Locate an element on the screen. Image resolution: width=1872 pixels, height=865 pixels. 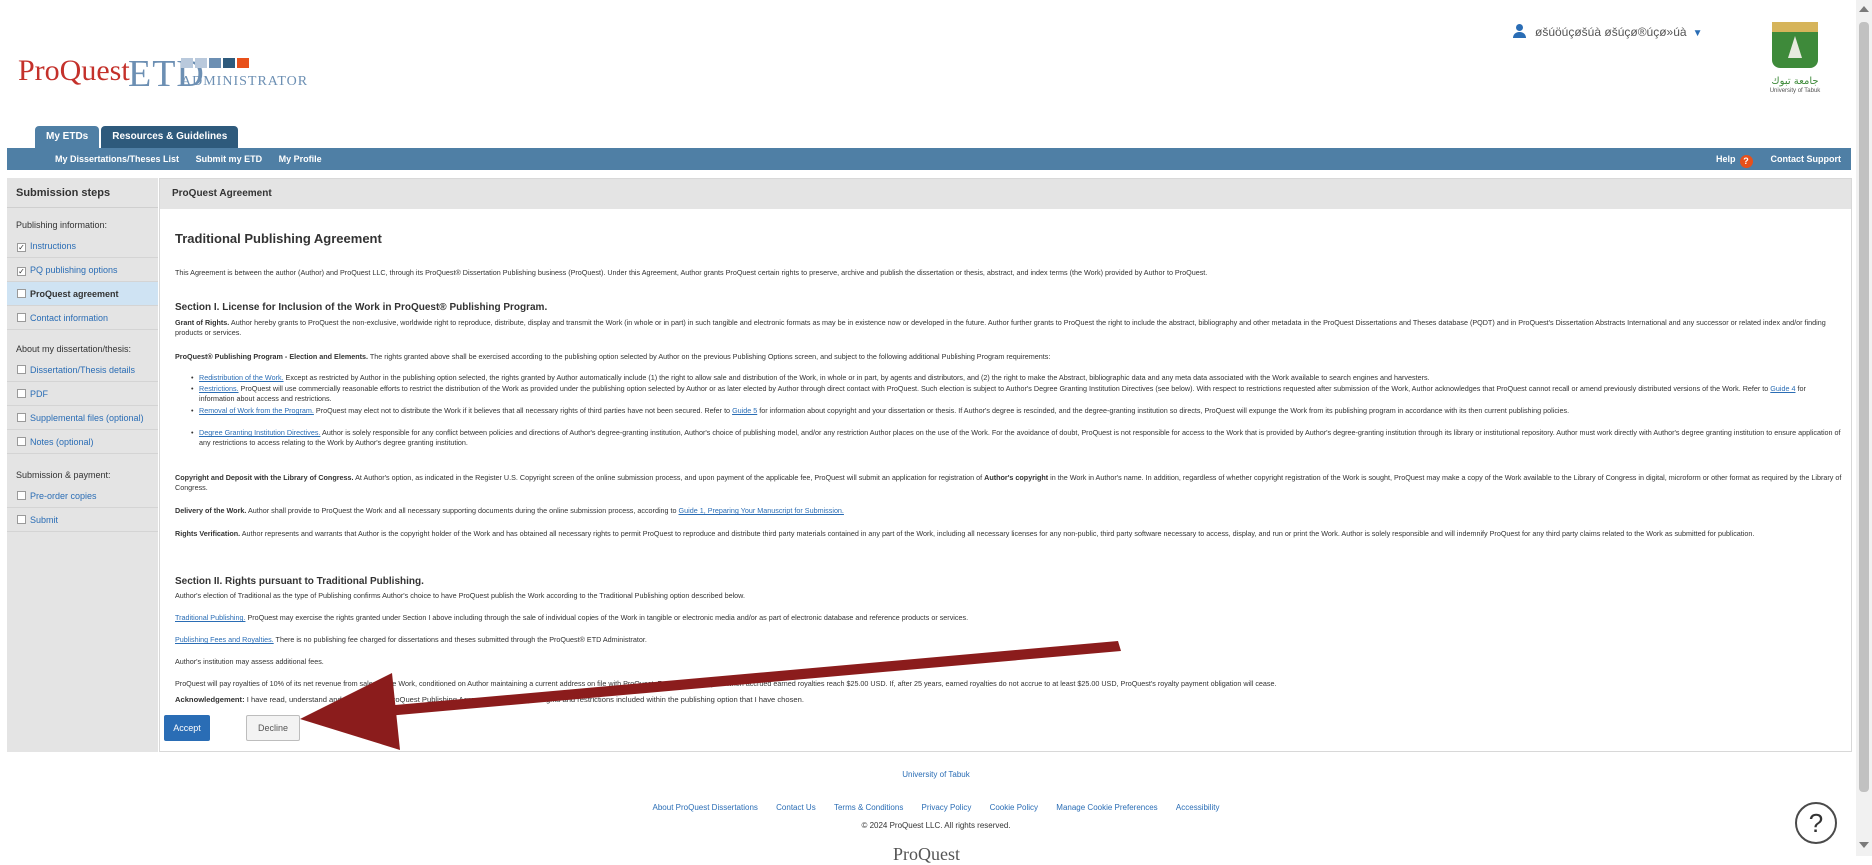
cookie-policy-link: Cookie Policy is located at coordinates (1014, 807).